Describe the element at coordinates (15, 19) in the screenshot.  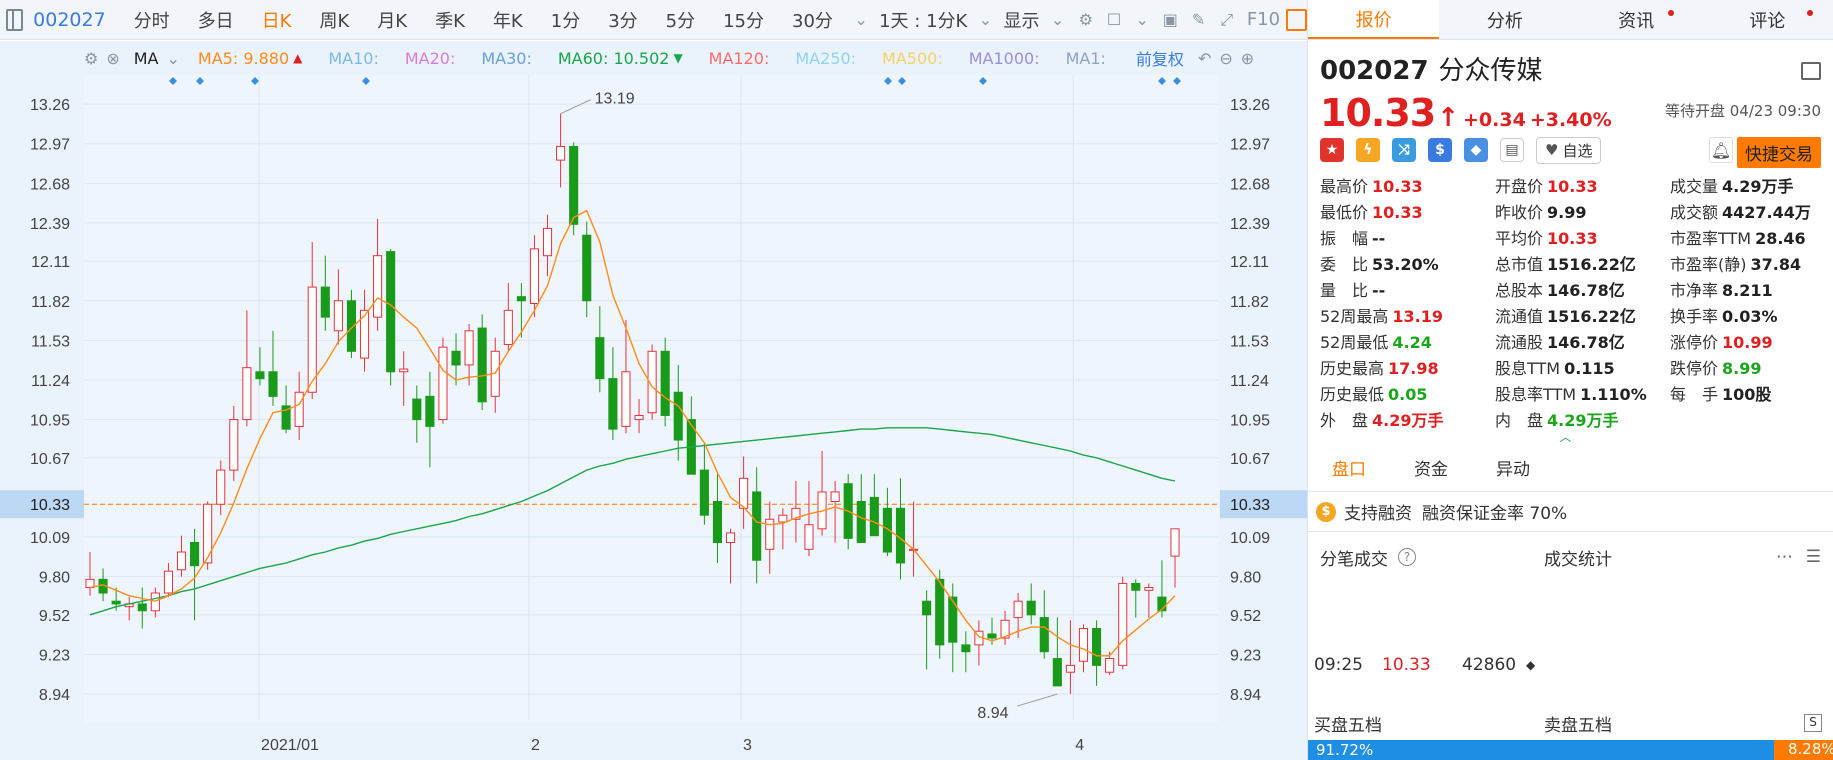
I see `sidebar-toggle-icon` at that location.